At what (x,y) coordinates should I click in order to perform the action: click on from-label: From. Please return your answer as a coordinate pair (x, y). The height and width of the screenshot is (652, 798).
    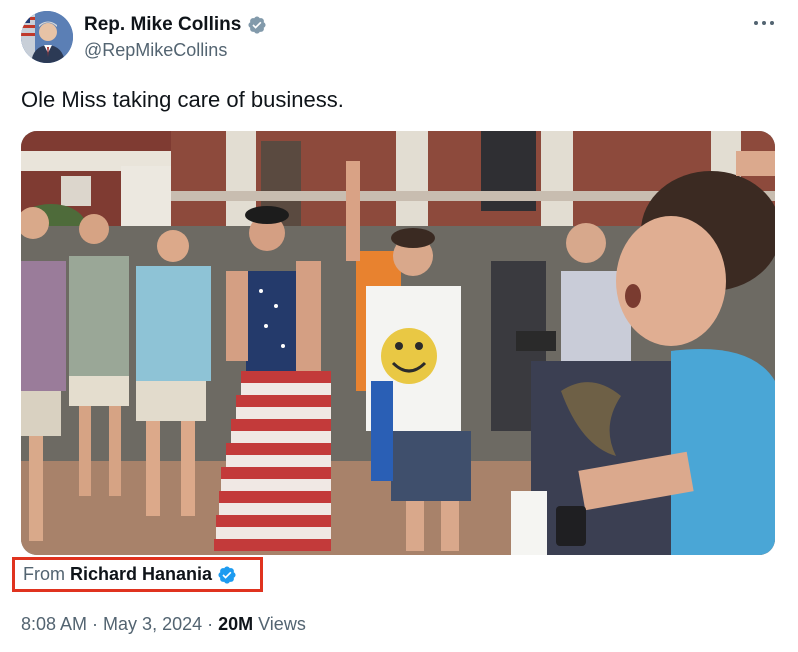
    Looking at the image, I should click on (44, 574).